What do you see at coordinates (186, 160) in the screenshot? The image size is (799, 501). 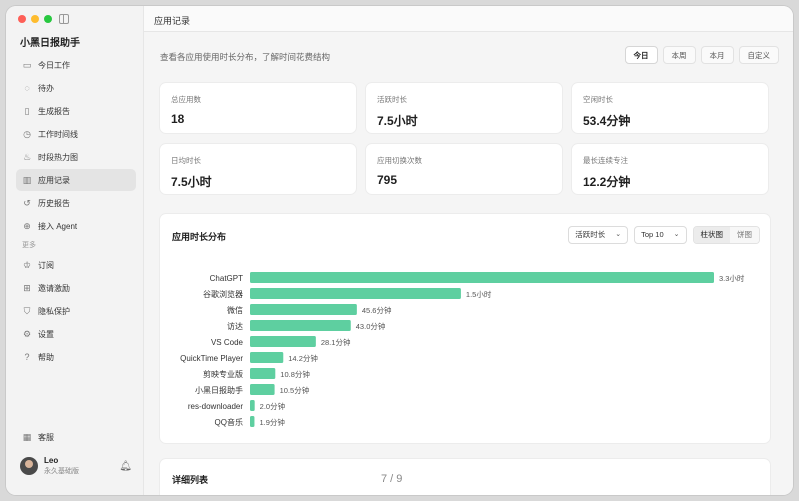 I see `stat-label: 日均时长` at bounding box center [186, 160].